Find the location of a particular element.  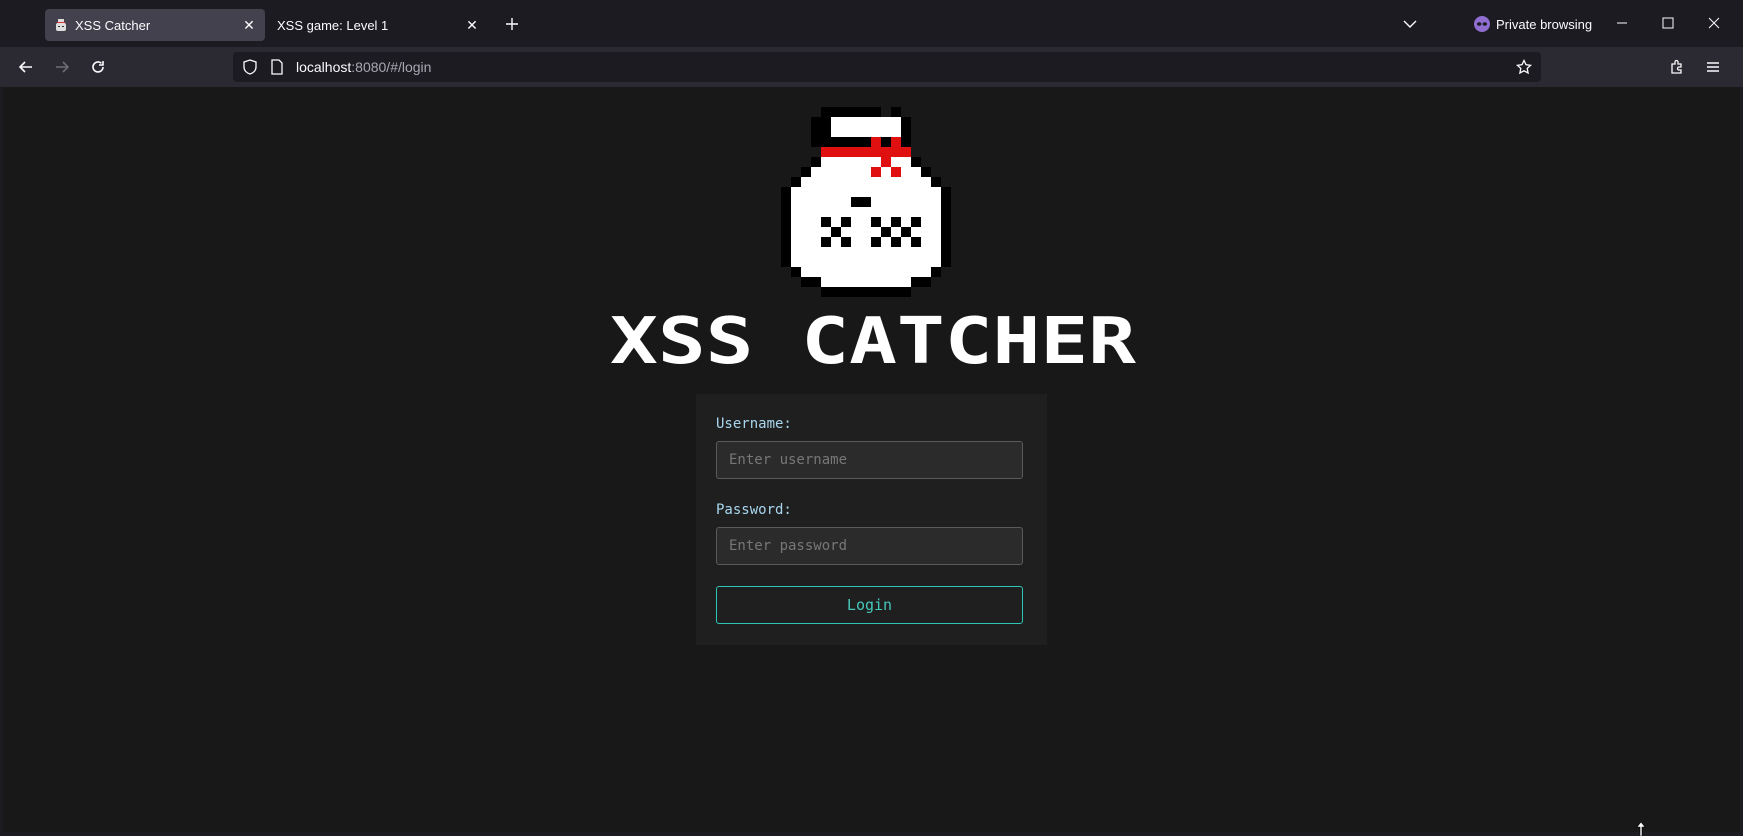

xss-catcher-favicon-icon is located at coordinates (61, 25).